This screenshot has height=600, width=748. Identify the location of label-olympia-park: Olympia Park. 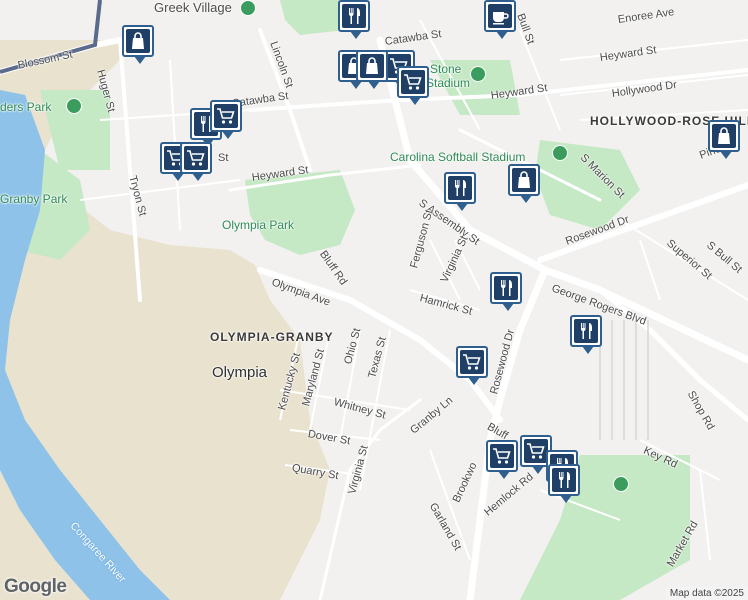
(258, 225).